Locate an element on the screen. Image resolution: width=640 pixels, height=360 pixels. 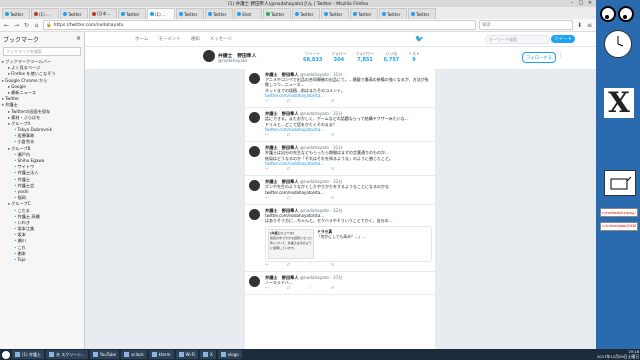
maximize-icon: □ is located at coordinates (581, 3).